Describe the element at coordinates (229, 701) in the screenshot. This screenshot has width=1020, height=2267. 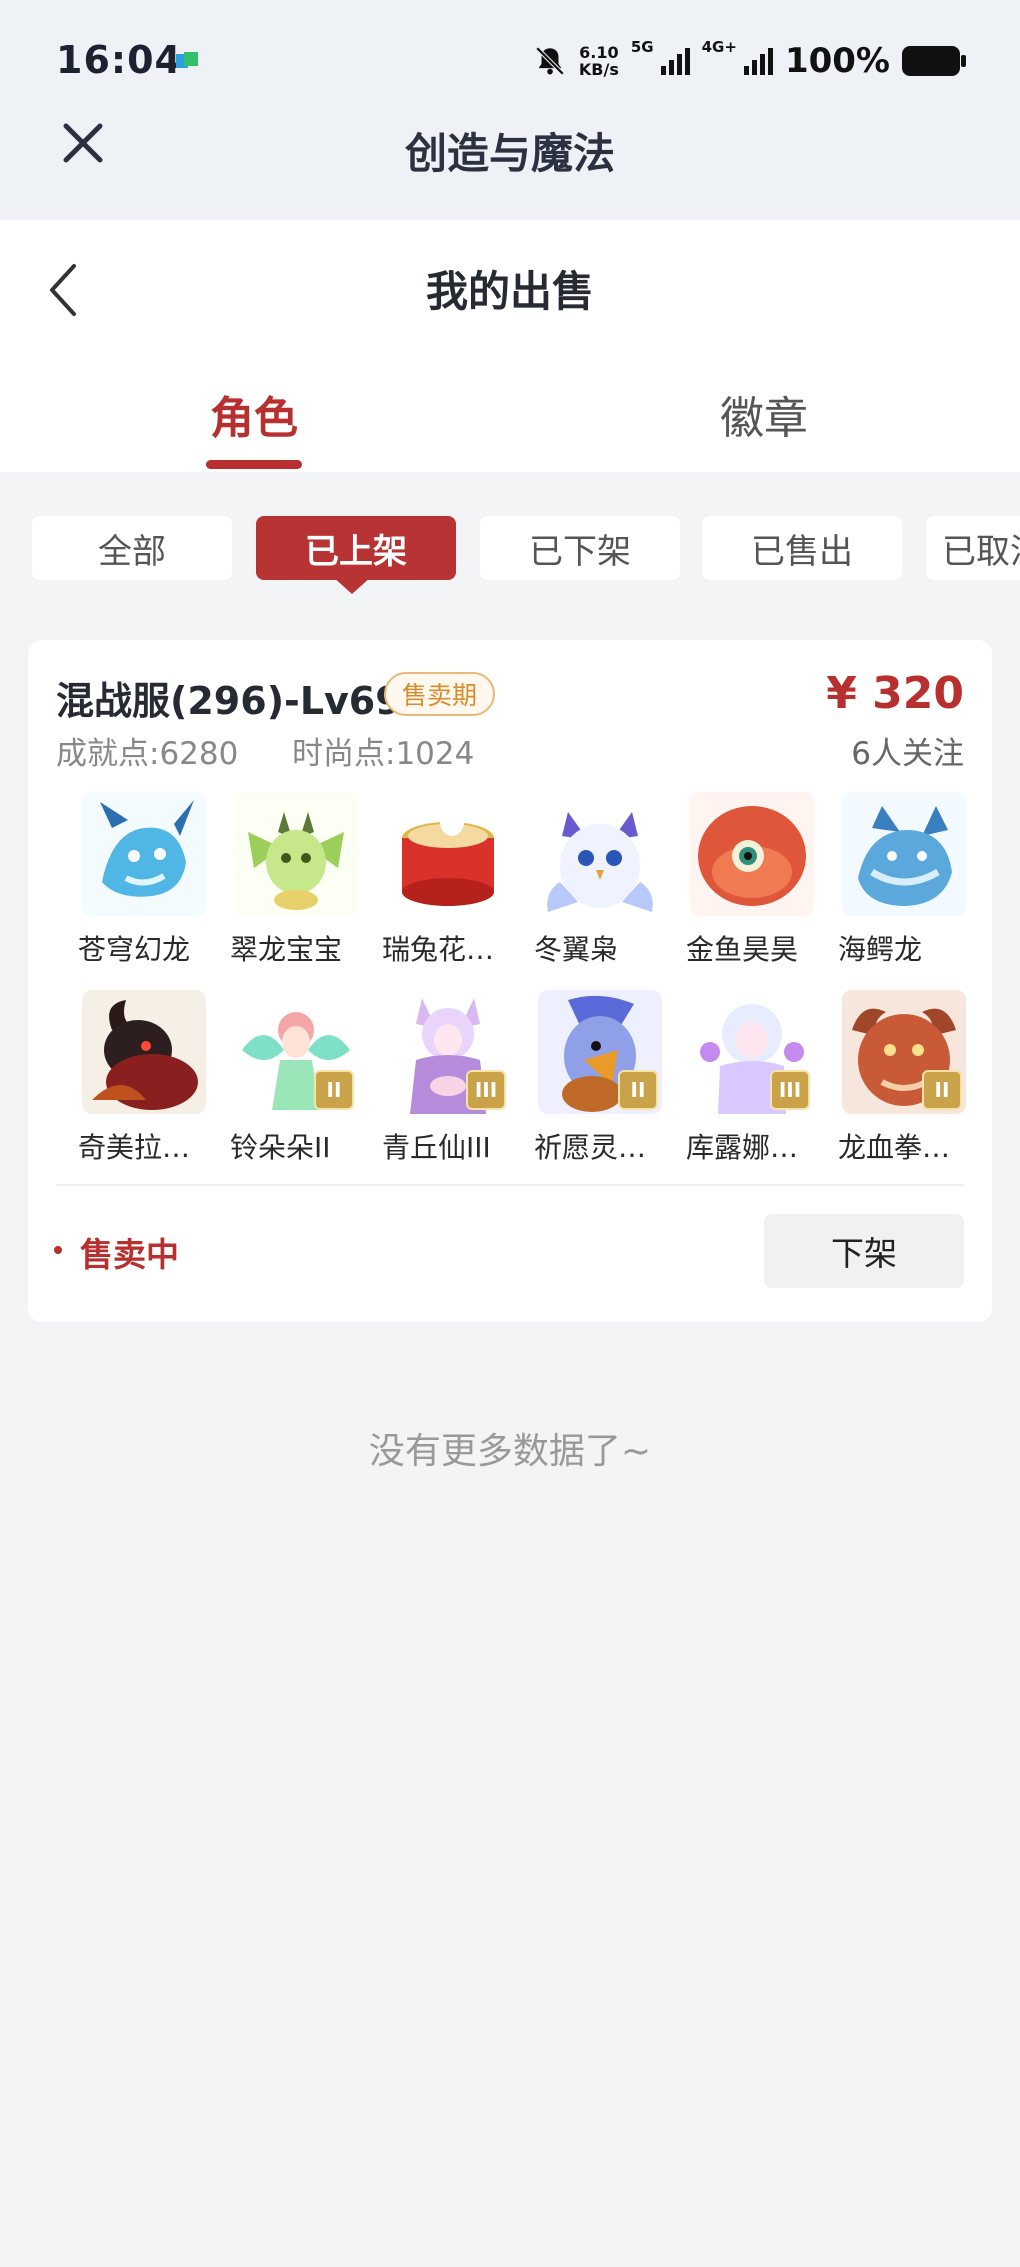
I see `server-level: 混战服(296)-Lv69` at that location.